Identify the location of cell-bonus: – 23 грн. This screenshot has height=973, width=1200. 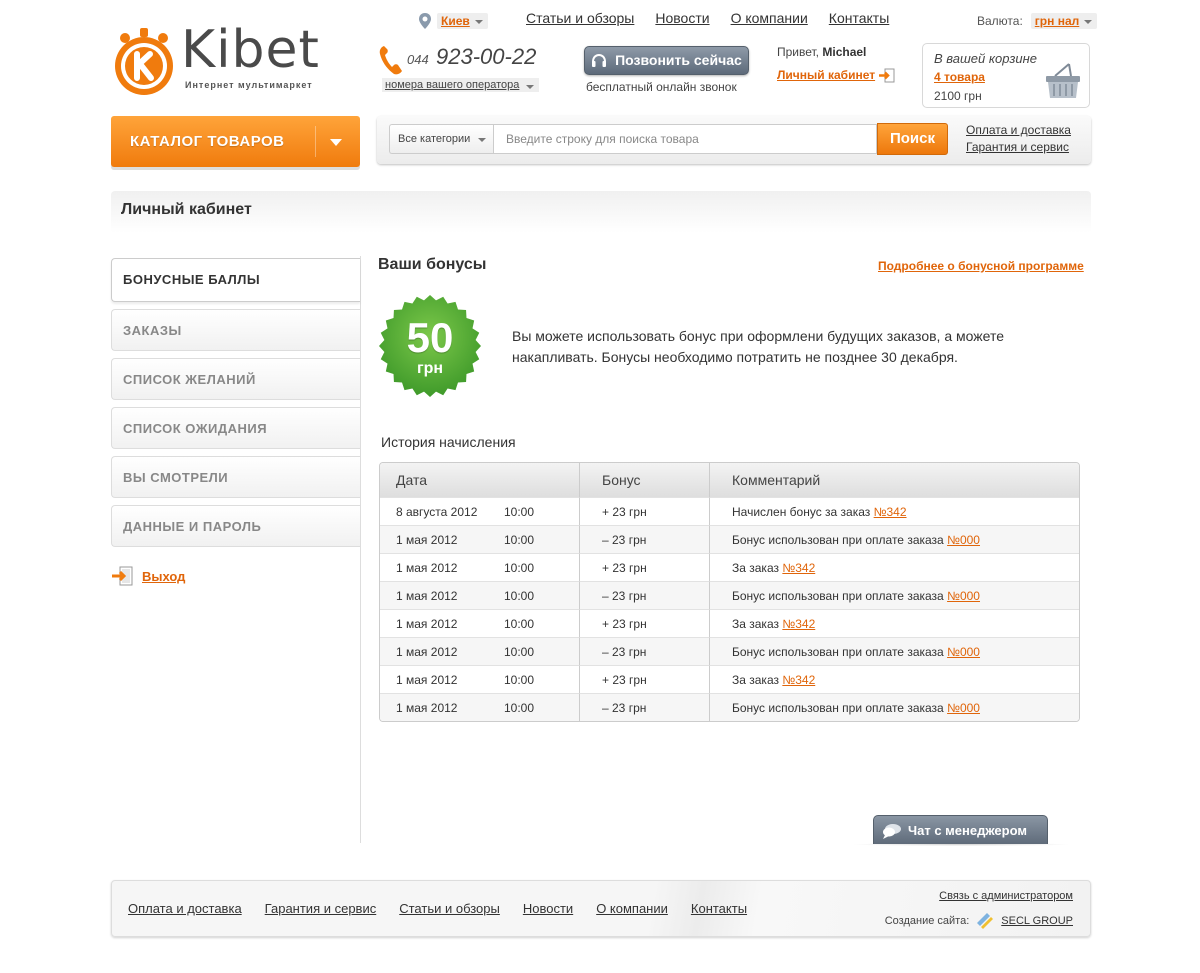
(645, 595).